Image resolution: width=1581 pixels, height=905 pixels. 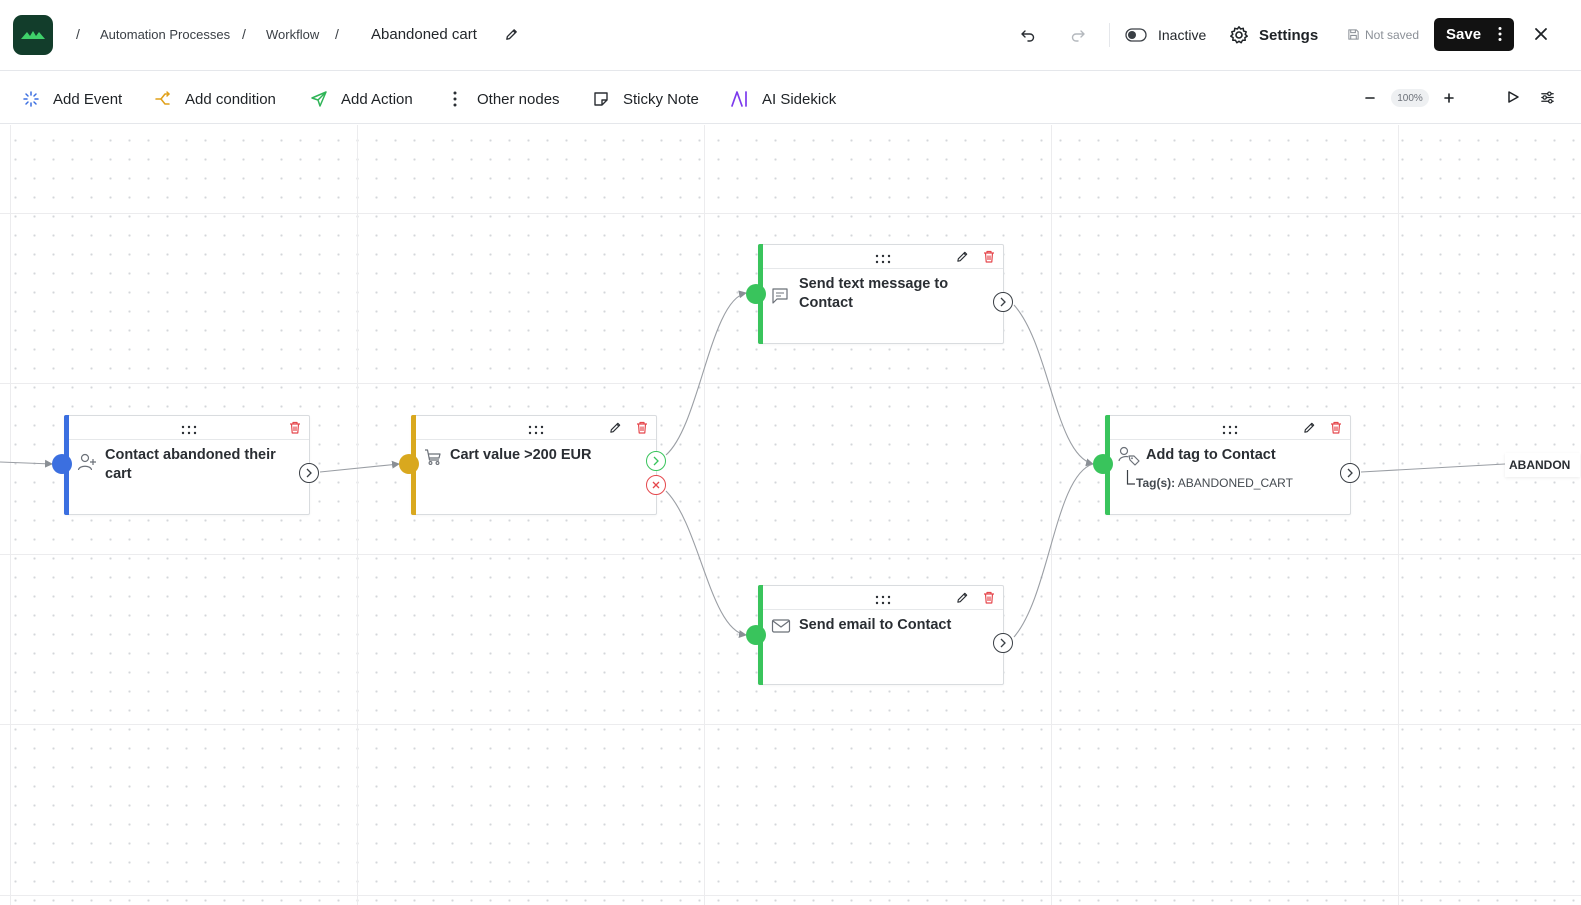 I want to click on breadcrumb-workflow: Workflow, so click(x=292, y=34).